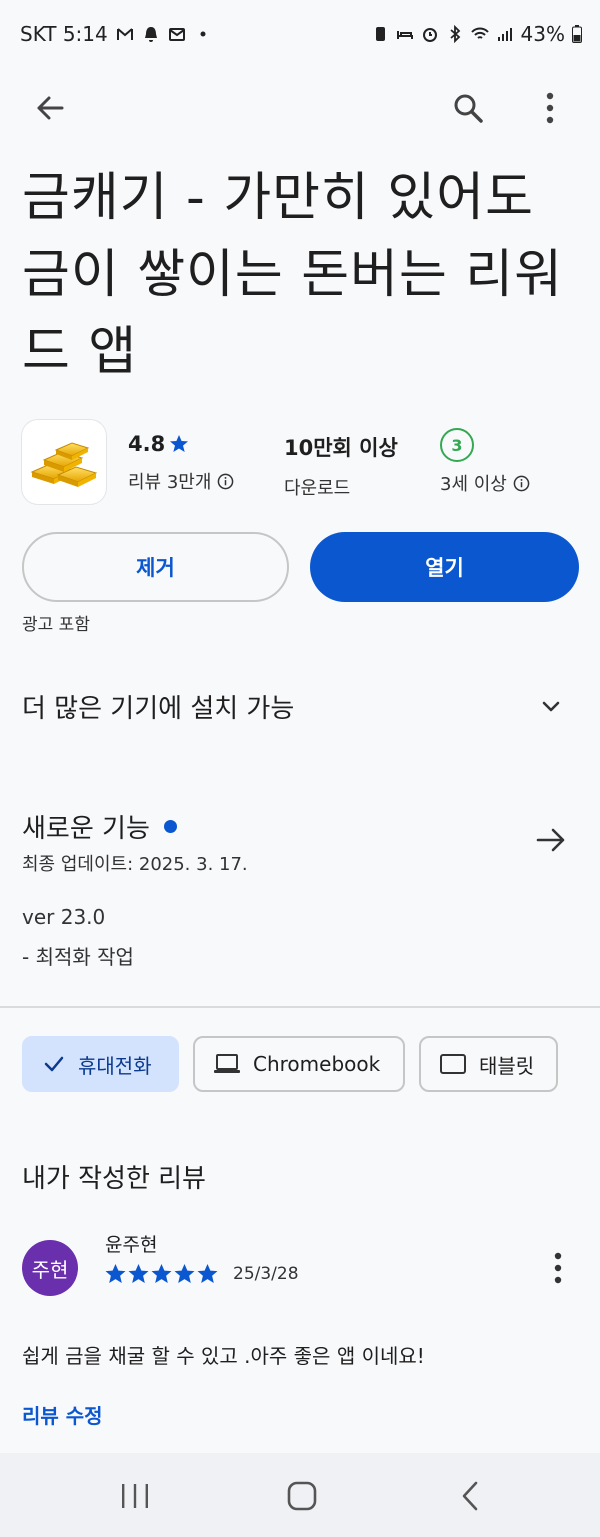 The width and height of the screenshot is (600, 1537). I want to click on new-indicator-dot, so click(170, 826).